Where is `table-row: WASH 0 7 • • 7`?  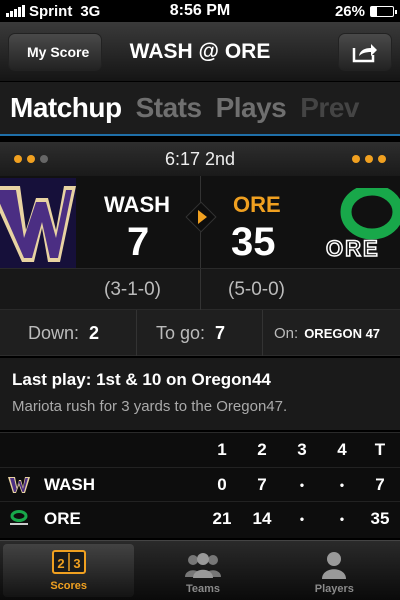 table-row: WASH 0 7 • • 7 is located at coordinates (200, 484).